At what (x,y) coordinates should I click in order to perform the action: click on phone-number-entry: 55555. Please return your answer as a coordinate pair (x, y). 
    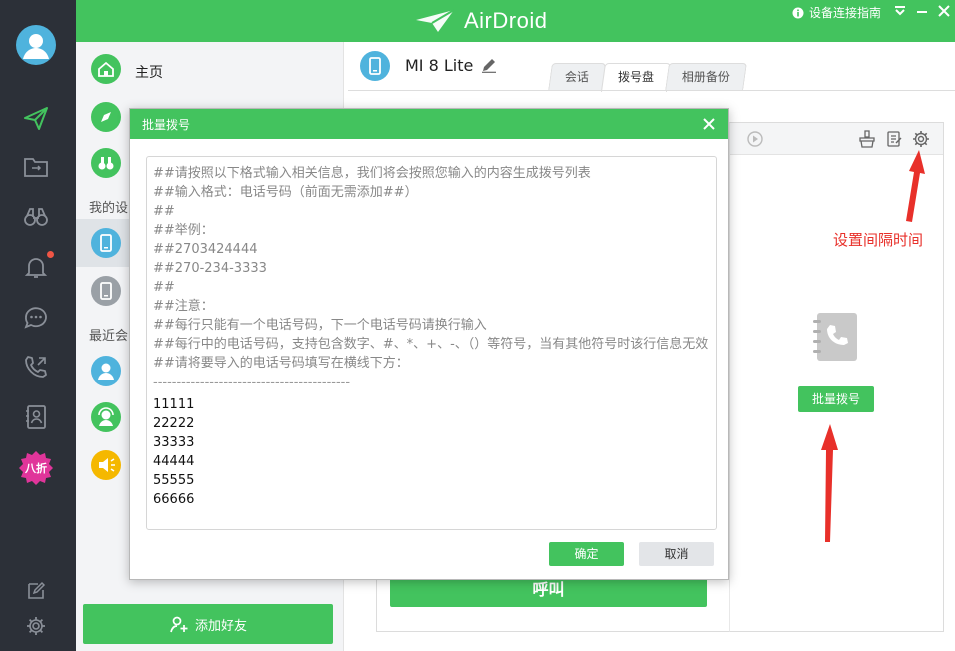
    Looking at the image, I should click on (174, 480).